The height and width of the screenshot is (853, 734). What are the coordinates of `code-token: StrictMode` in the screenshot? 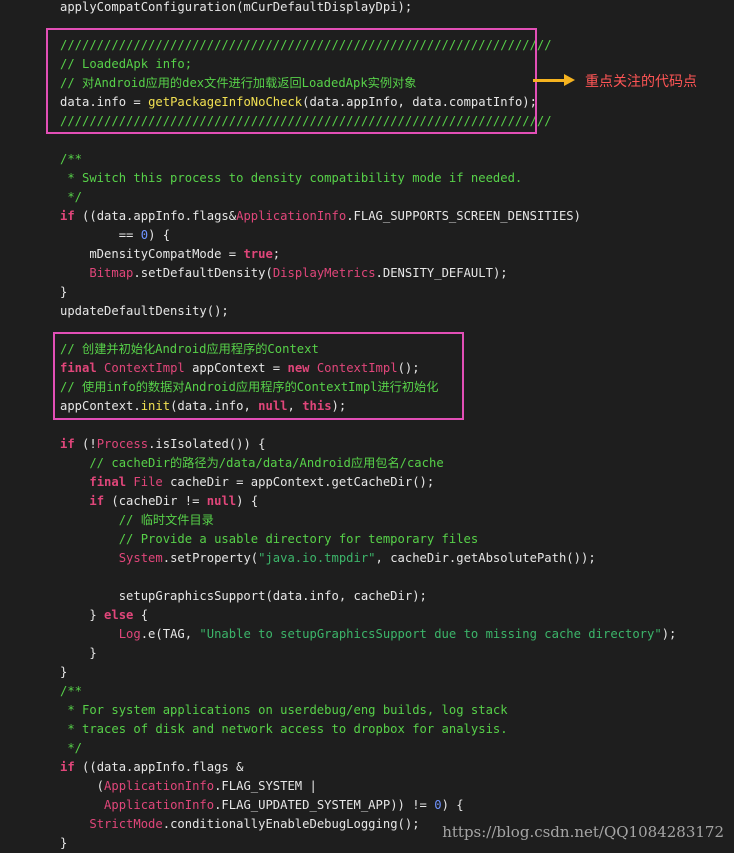 It's located at (126, 824).